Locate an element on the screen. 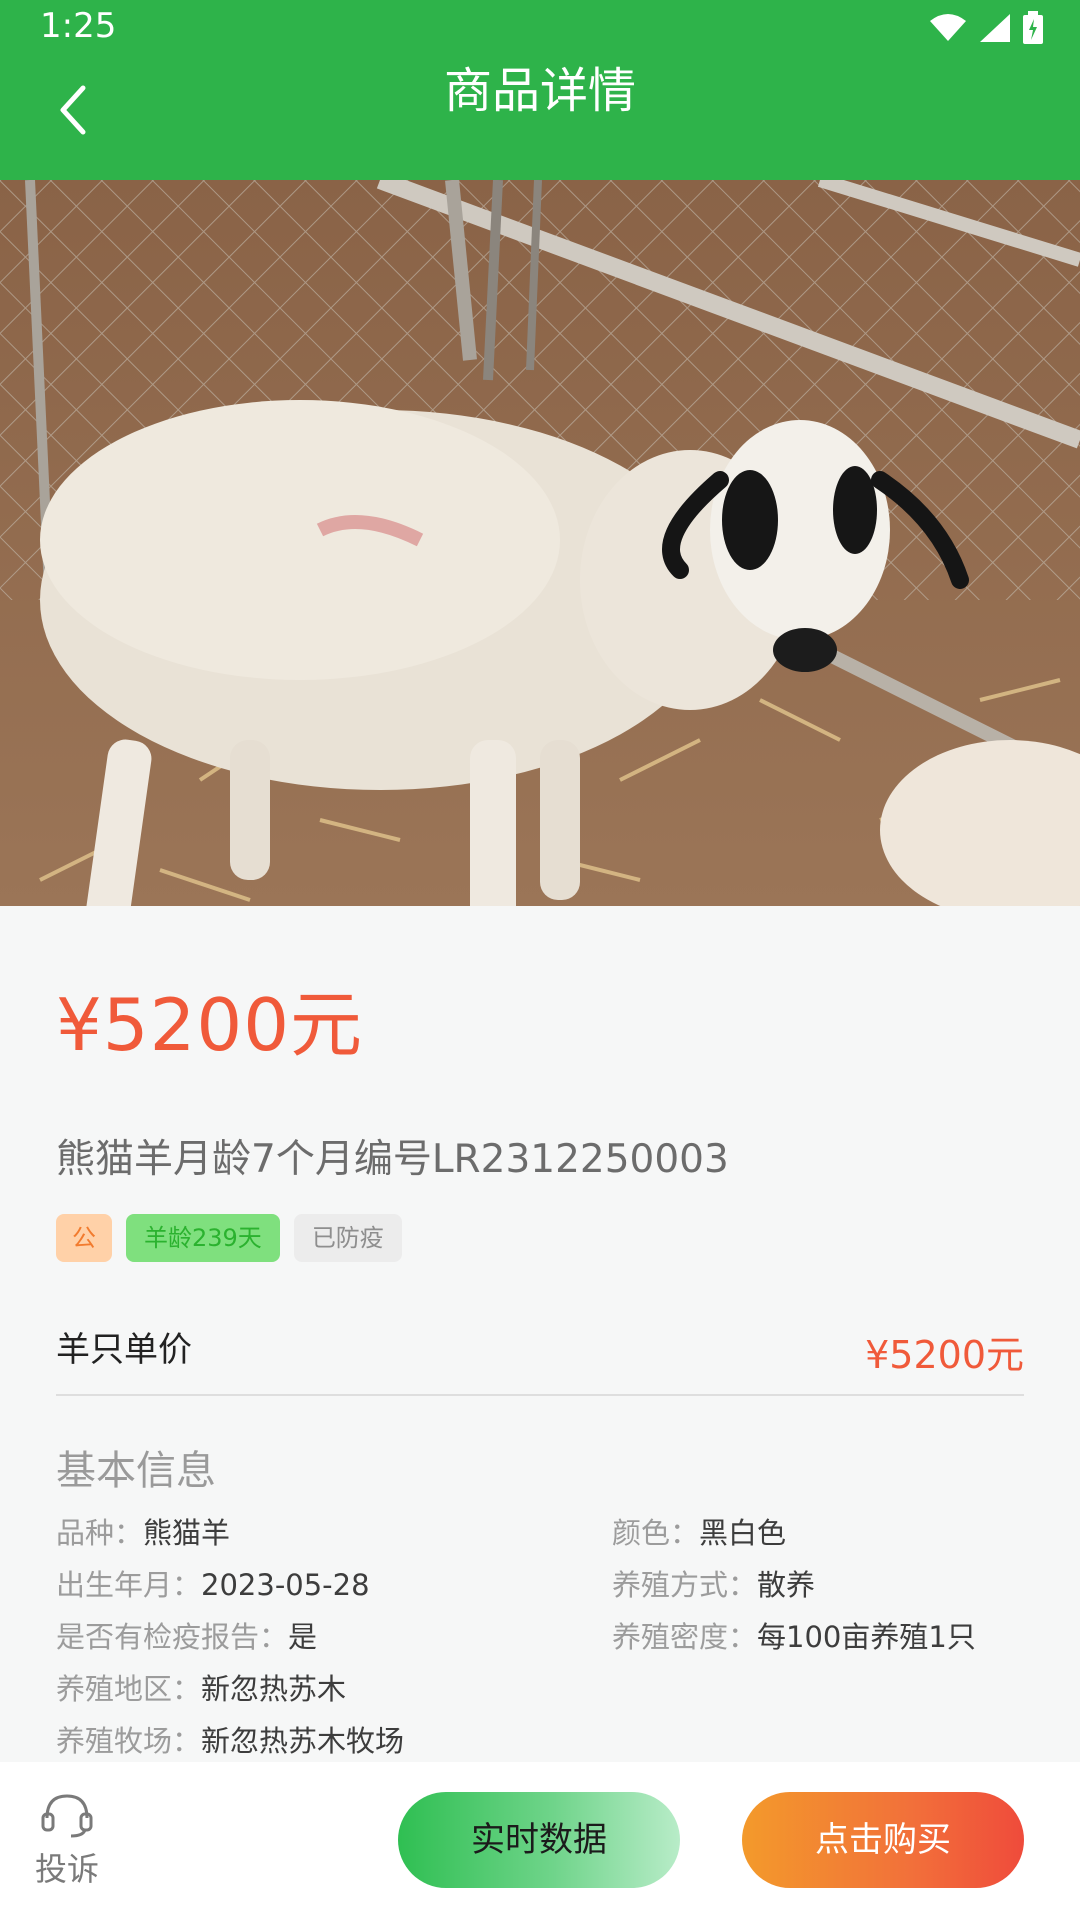  info-color: 颜色：黑白色 is located at coordinates (699, 1531).